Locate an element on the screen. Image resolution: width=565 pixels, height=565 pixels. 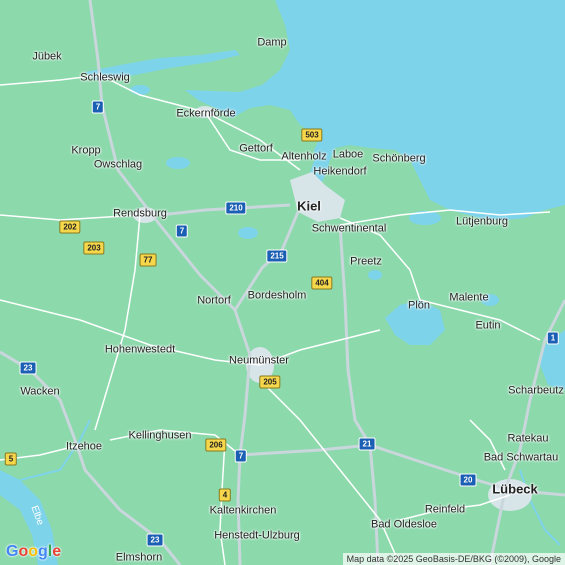
place-label-gettorf: Gettorf is located at coordinates (256, 149).